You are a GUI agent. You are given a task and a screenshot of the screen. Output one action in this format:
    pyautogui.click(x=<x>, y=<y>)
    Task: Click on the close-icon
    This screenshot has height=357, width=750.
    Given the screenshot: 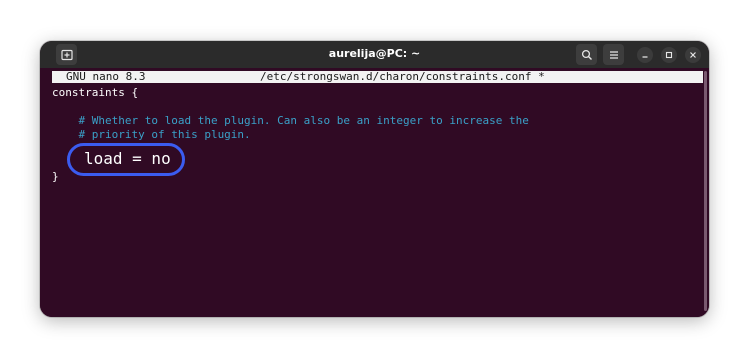 What is the action you would take?
    pyautogui.click(x=693, y=55)
    